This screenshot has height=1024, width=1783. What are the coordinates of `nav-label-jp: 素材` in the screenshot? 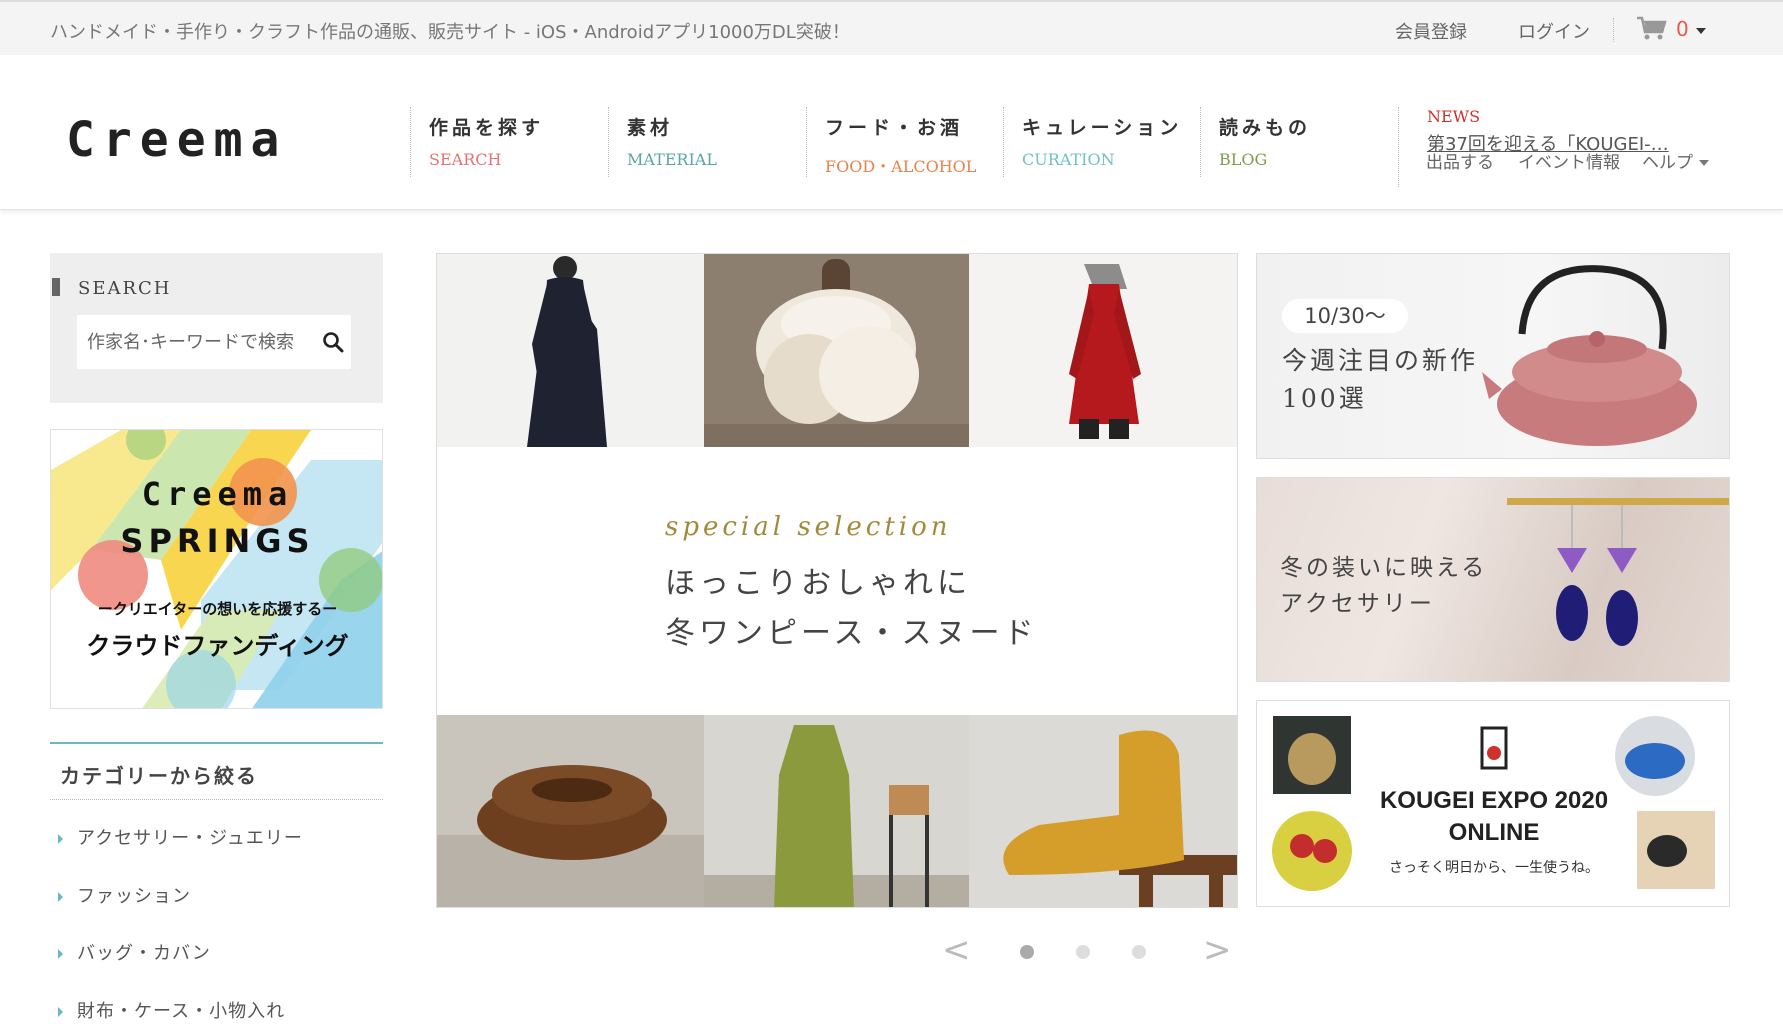 It's located at (650, 128).